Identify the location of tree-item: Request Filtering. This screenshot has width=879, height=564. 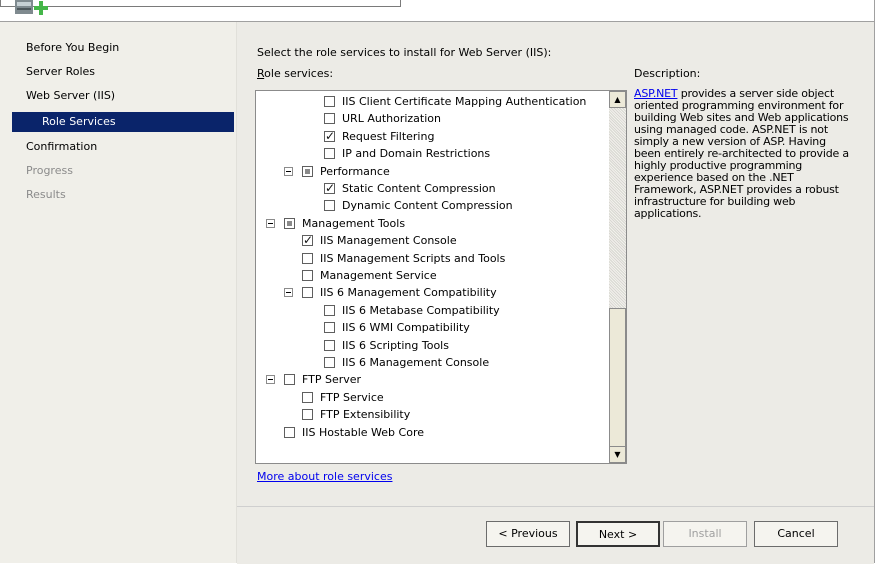
(379, 137).